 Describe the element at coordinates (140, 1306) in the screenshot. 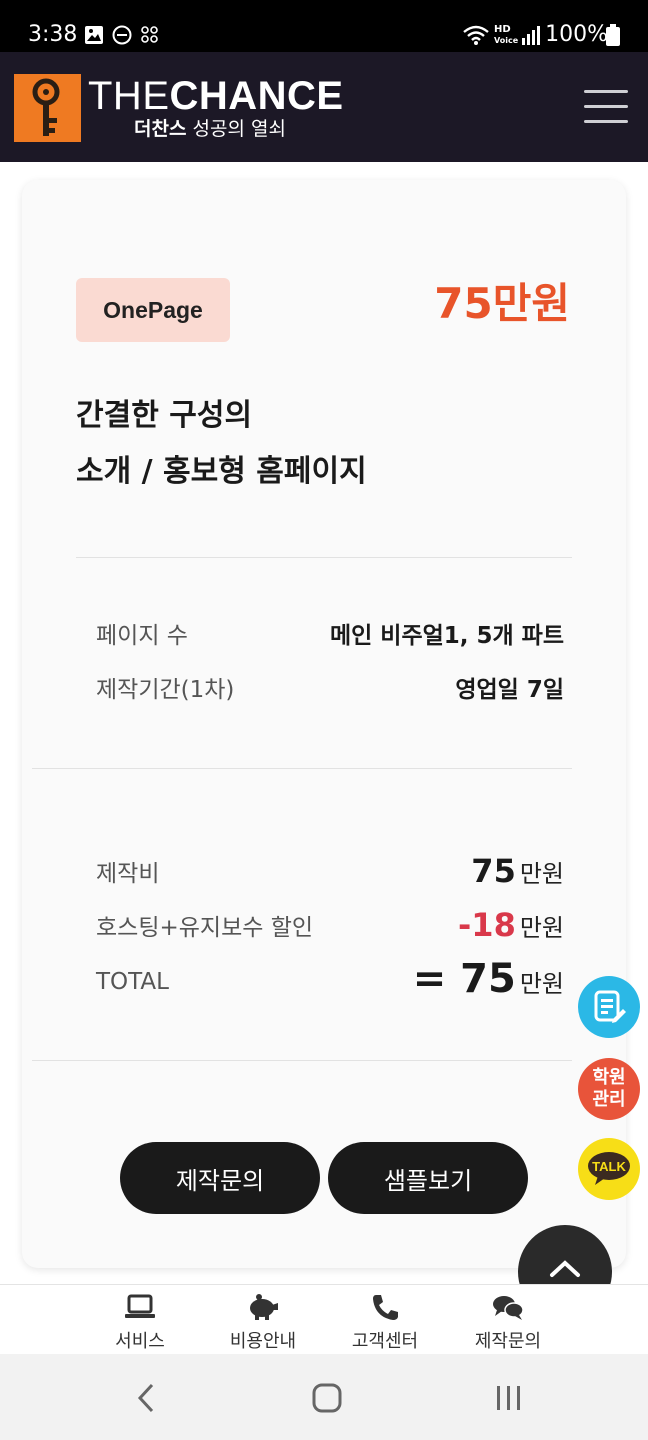

I see `laptop-icon` at that location.